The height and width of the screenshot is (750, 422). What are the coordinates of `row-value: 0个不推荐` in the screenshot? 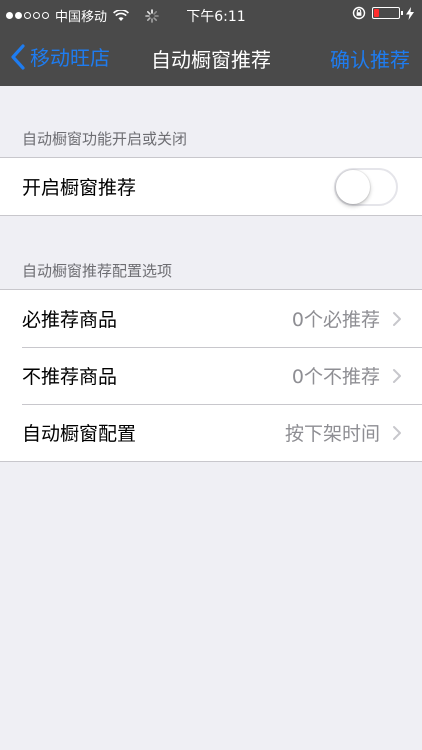 It's located at (335, 377).